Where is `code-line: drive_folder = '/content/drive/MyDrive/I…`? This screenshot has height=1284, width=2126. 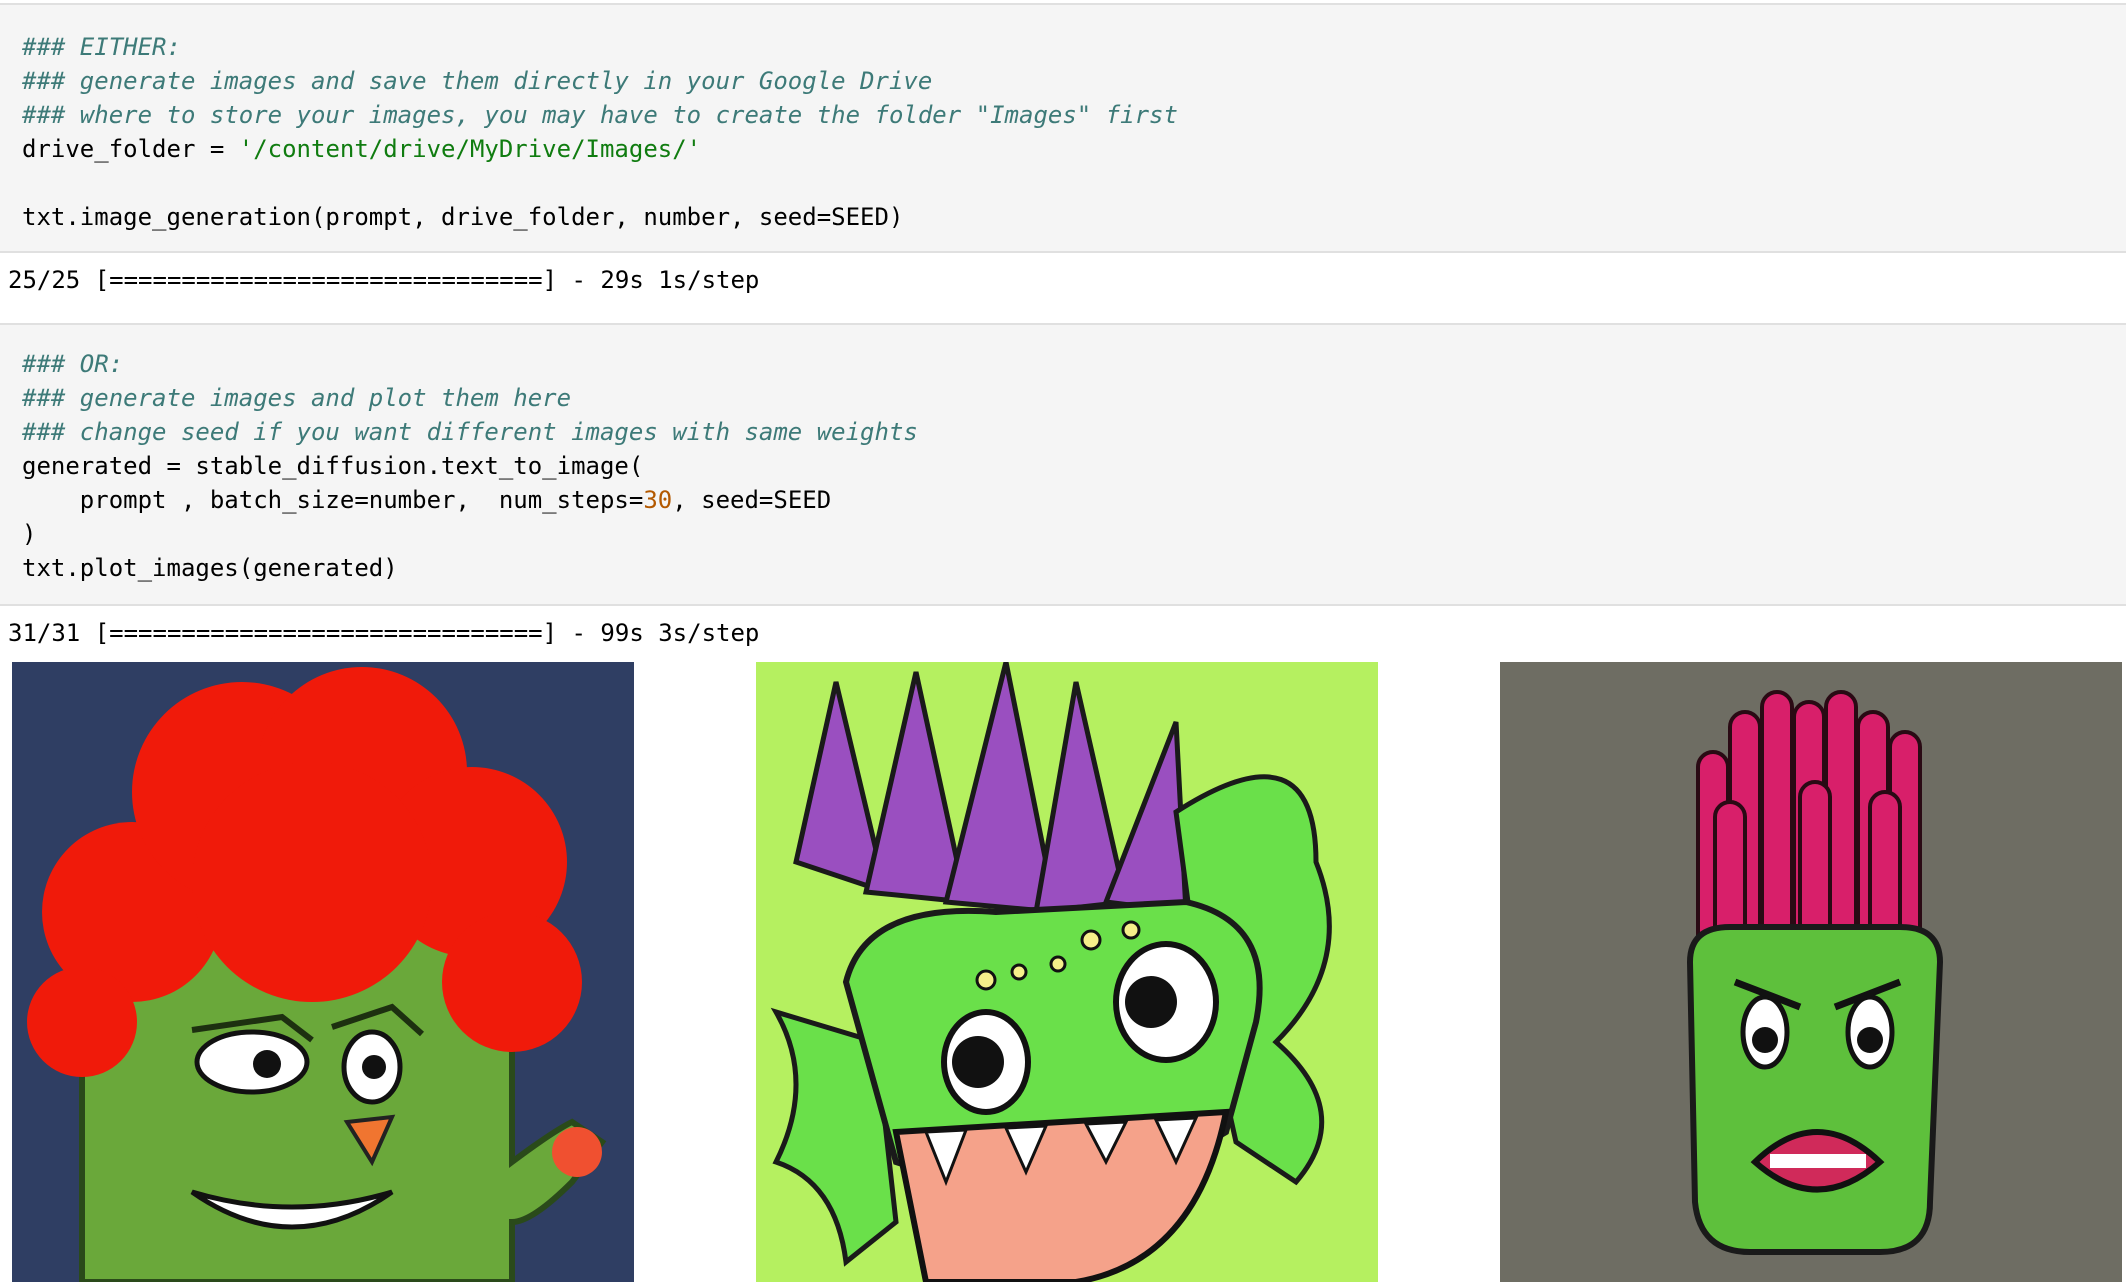
code-line: drive_folder = '/content/drive/MyDrive/I… is located at coordinates (1074, 149).